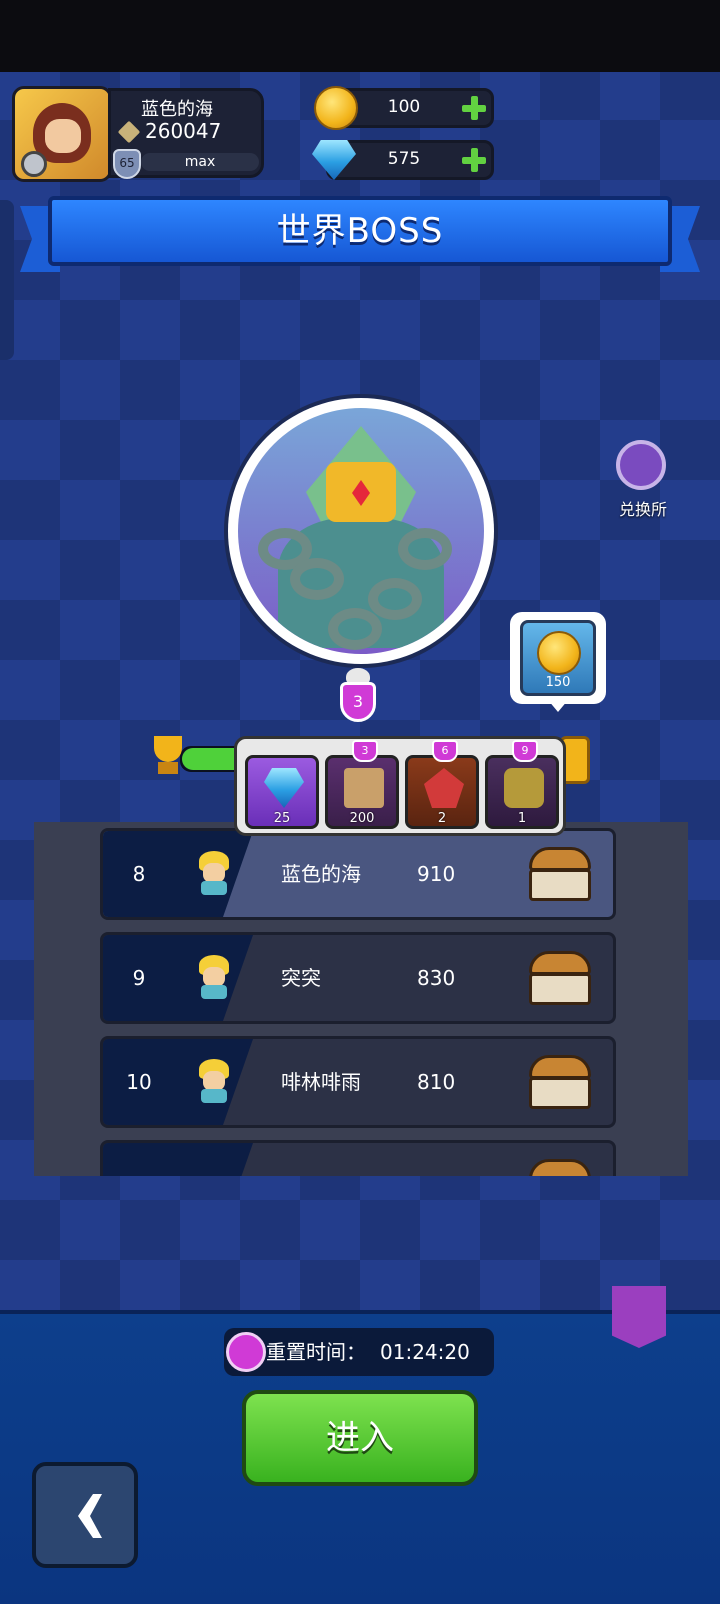 This screenshot has height=1604, width=720. I want to click on reward-count: 25, so click(282, 818).